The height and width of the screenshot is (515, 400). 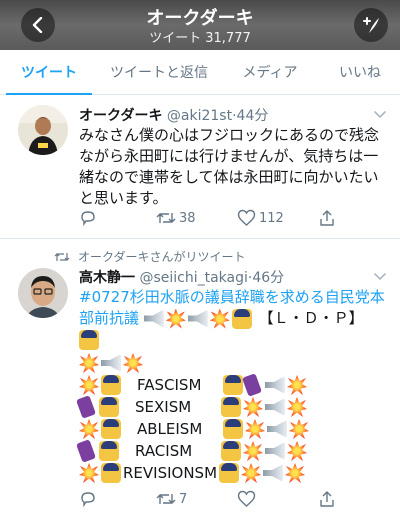 I want to click on retweet-button: 38, so click(x=176, y=218).